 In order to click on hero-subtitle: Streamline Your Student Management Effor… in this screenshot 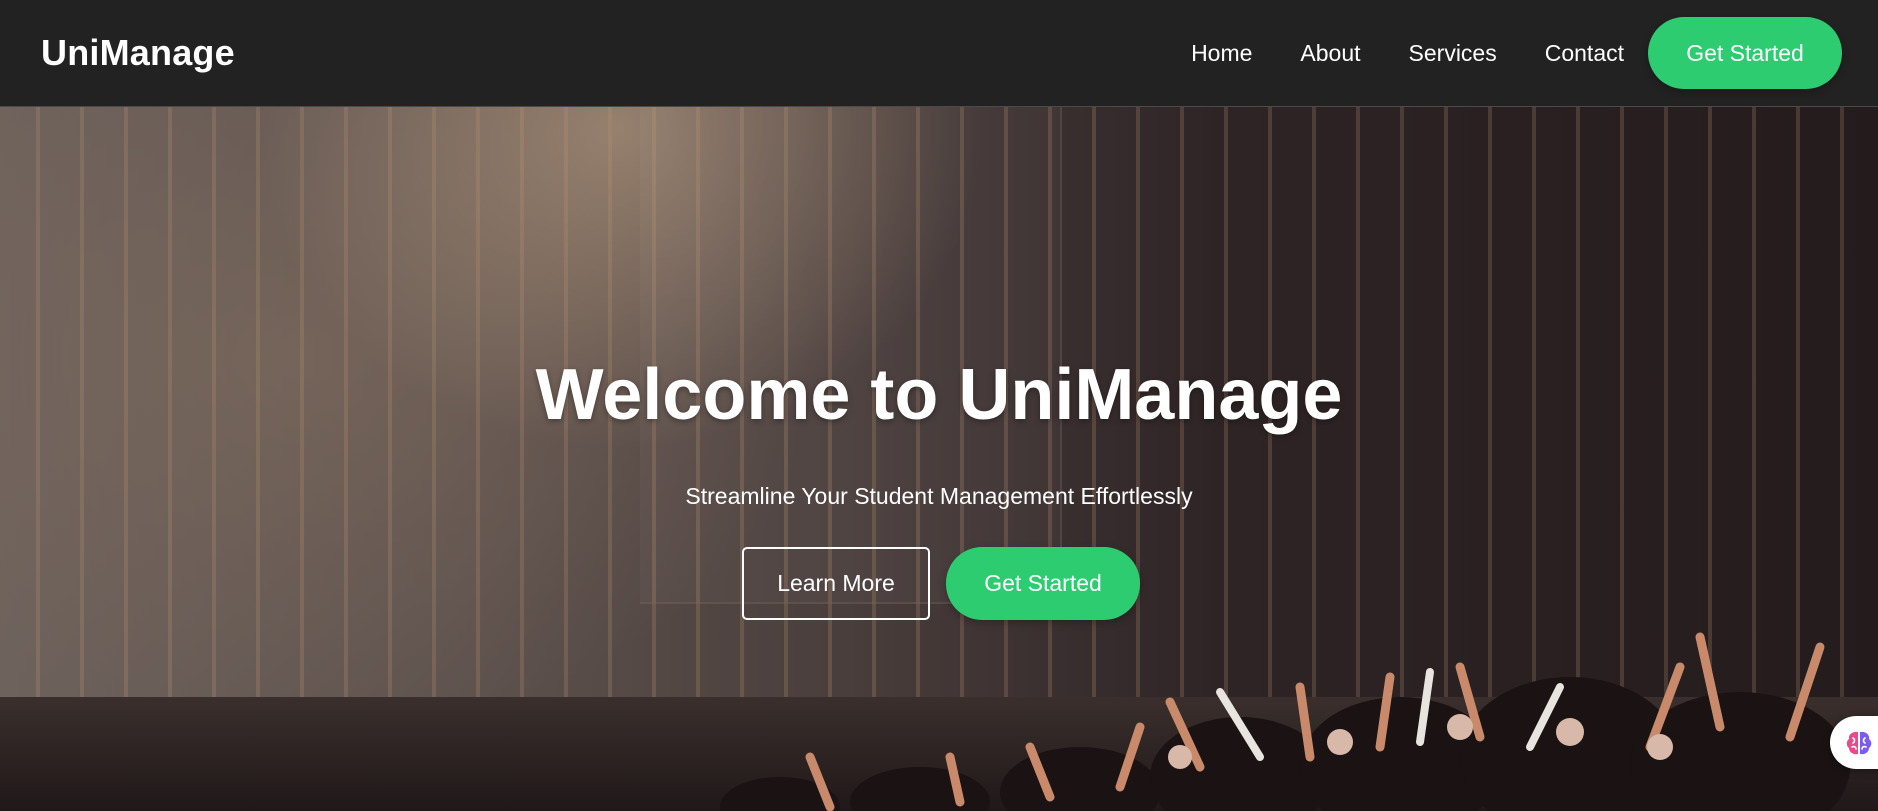, I will do `click(939, 496)`.